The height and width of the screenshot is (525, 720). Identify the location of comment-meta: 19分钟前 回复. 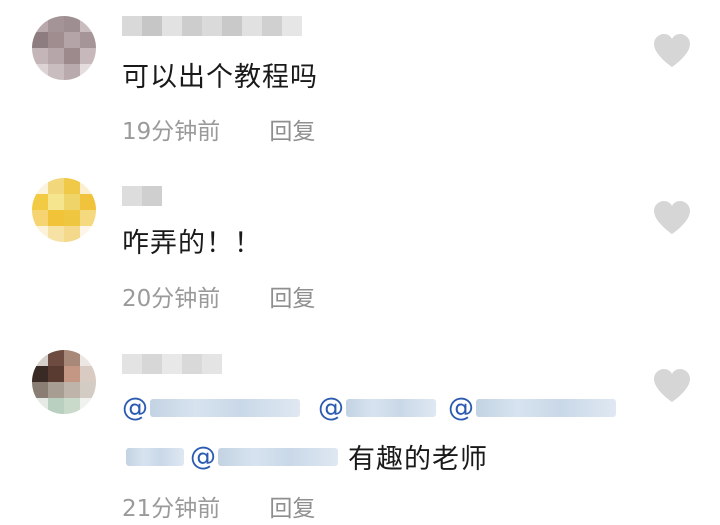
(218, 129).